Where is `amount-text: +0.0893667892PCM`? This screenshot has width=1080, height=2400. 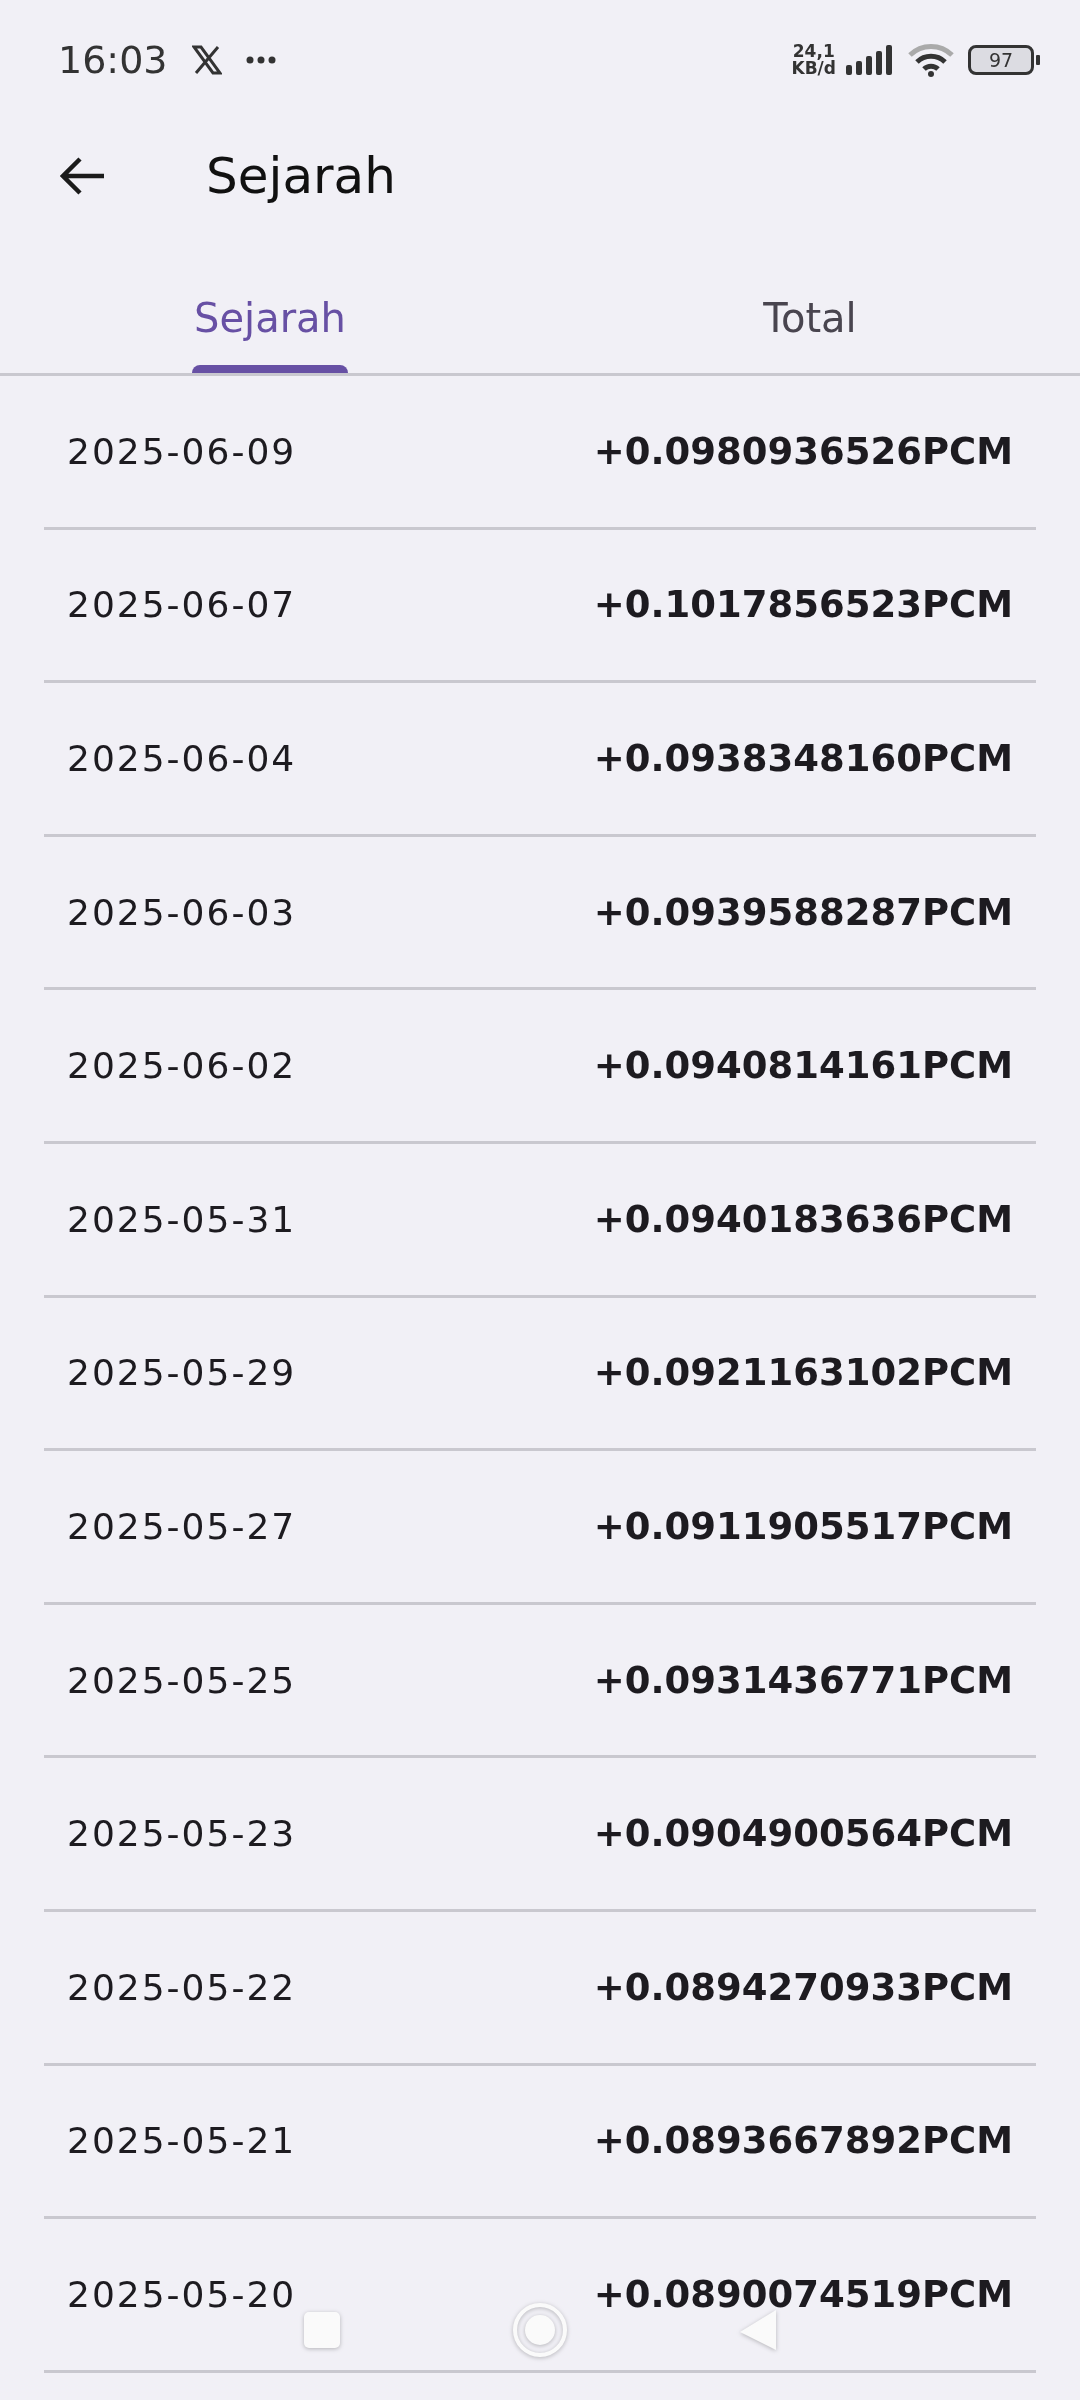
amount-text: +0.0893667892PCM is located at coordinates (803, 2141).